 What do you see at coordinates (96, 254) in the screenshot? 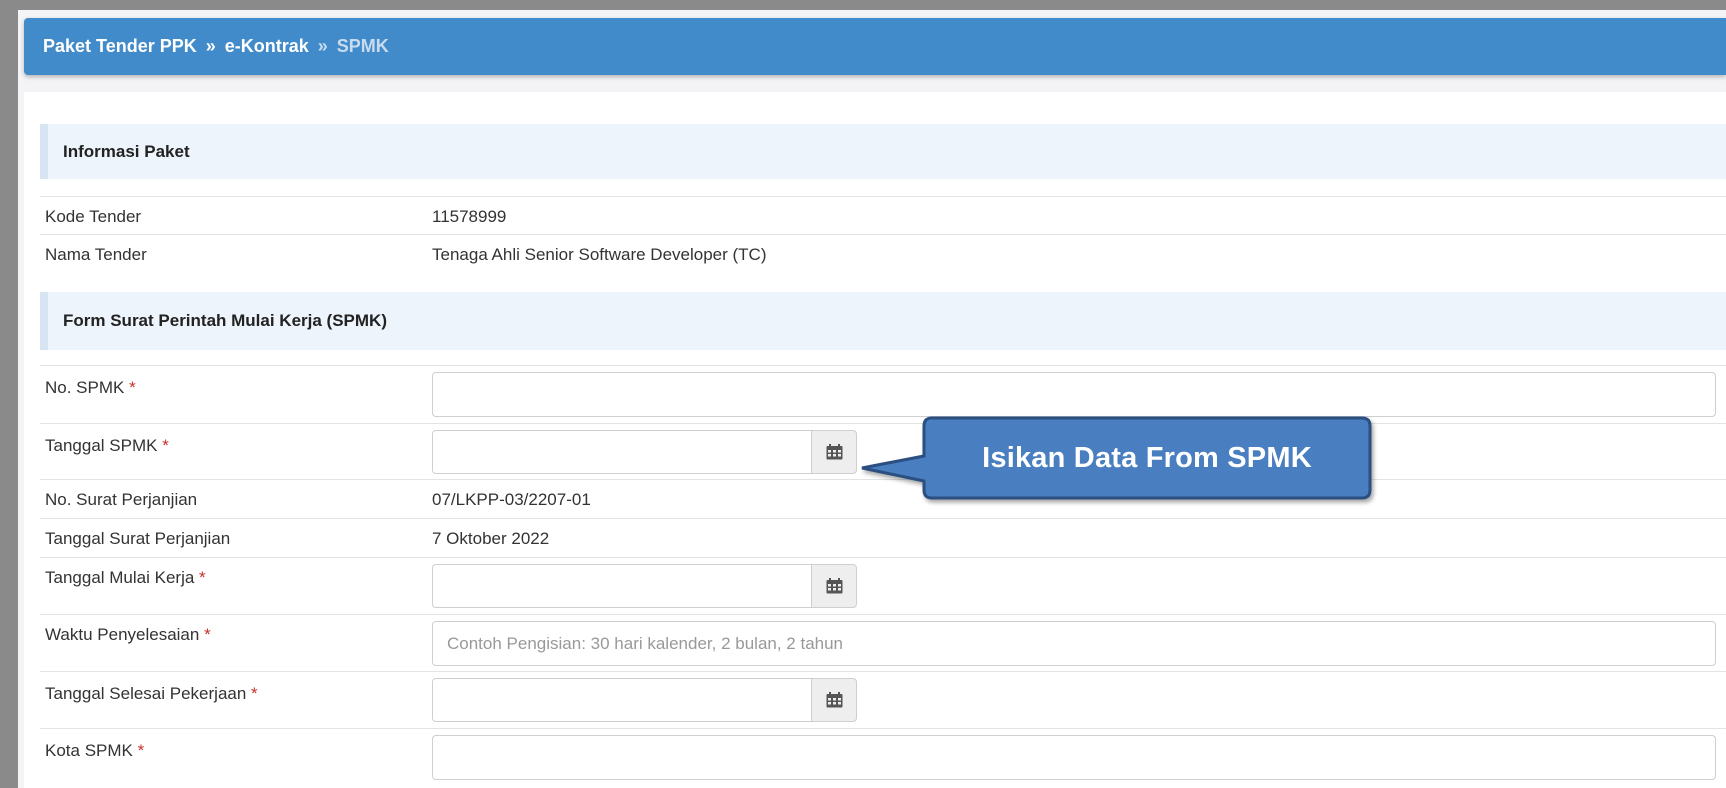
I see `nama-tender-label: Nama Tender` at bounding box center [96, 254].